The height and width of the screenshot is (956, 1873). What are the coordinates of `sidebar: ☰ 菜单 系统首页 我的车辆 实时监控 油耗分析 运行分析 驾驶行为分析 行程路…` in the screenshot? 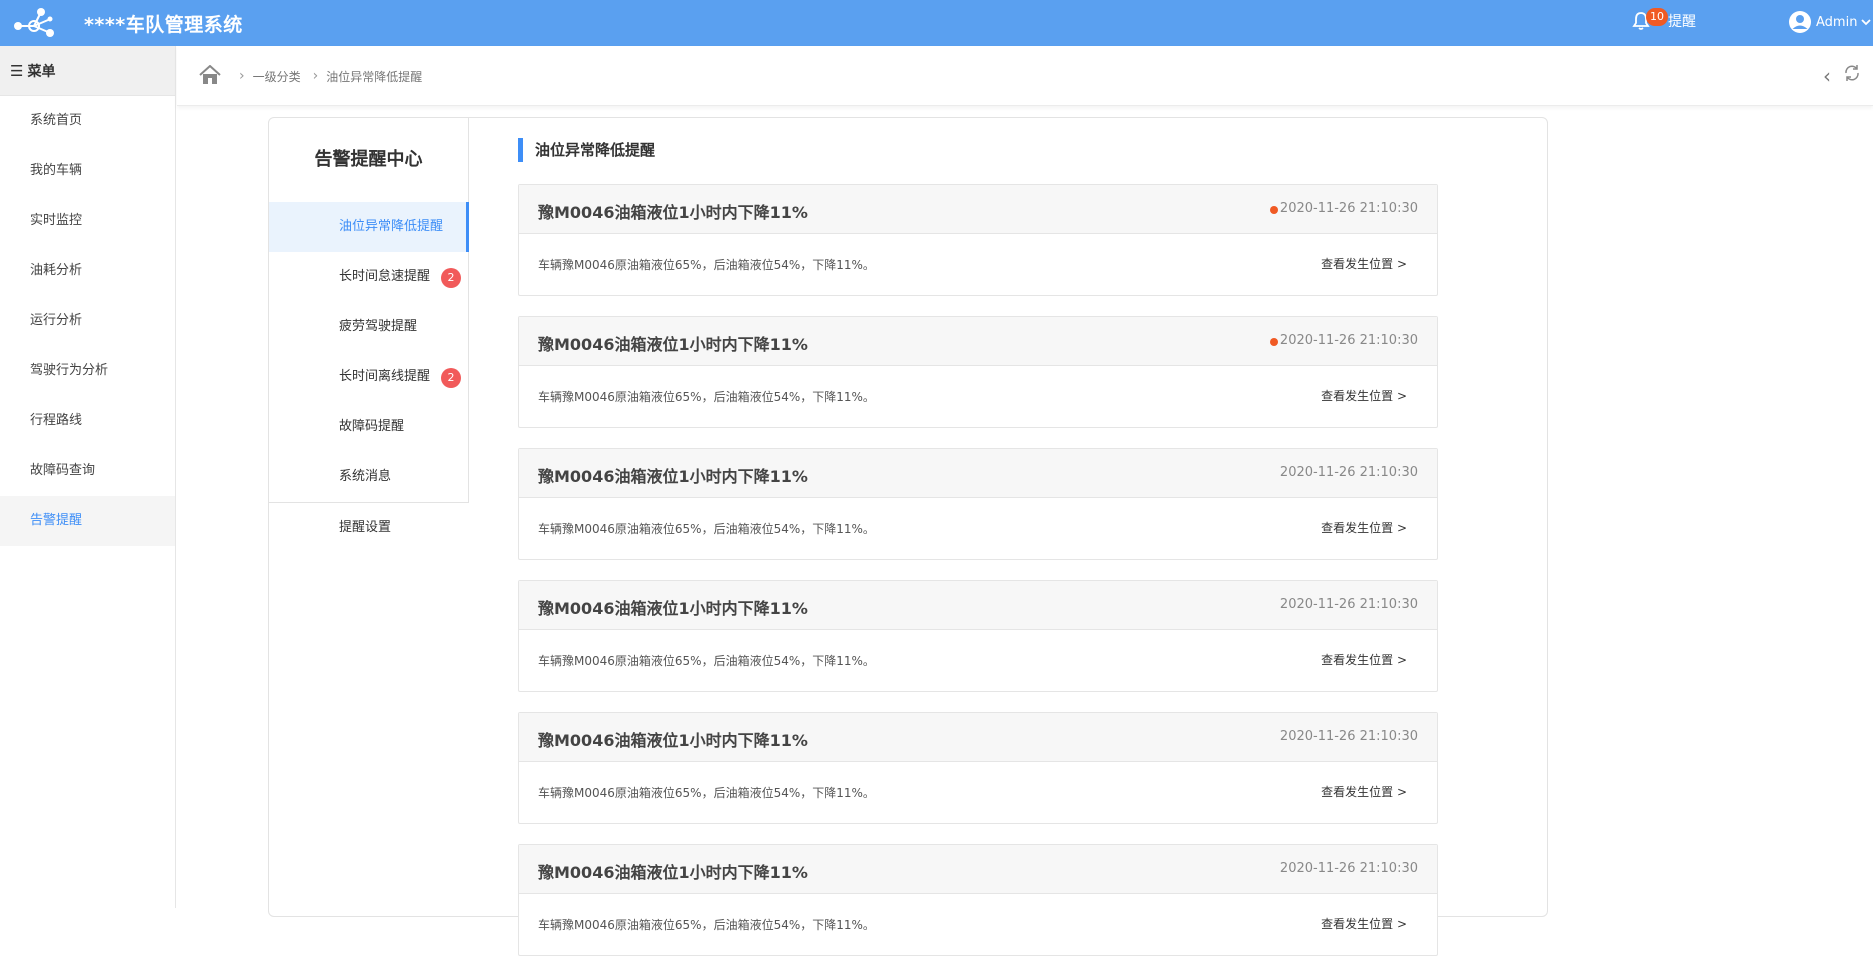 It's located at (88, 477).